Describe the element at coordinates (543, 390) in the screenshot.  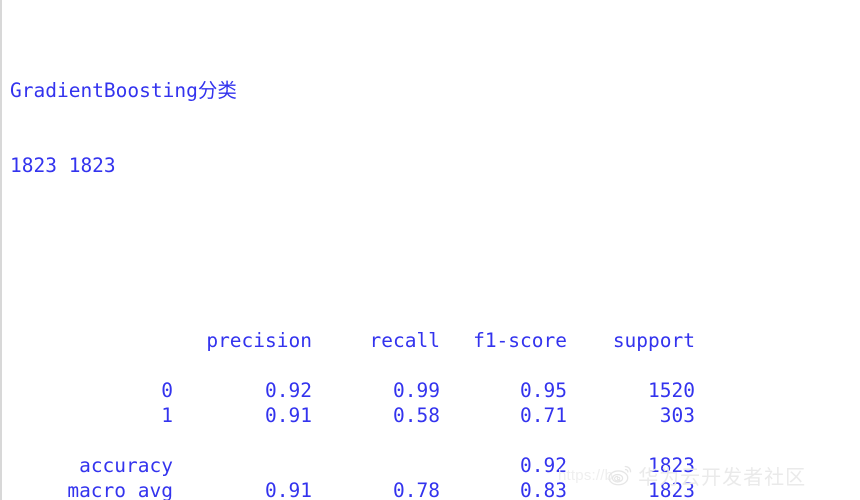
I see `row-f1-score: 0.95` at that location.